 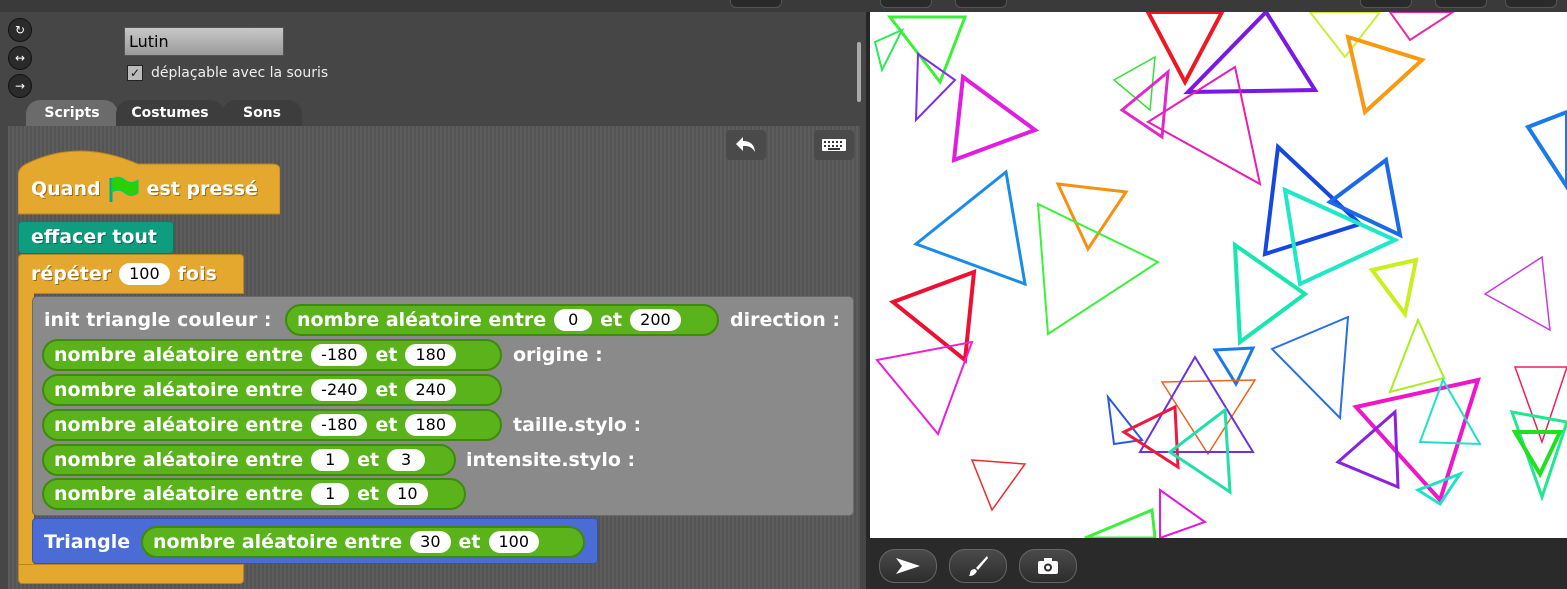 What do you see at coordinates (202, 189) in the screenshot?
I see `hat-label-pressed: est pressé` at bounding box center [202, 189].